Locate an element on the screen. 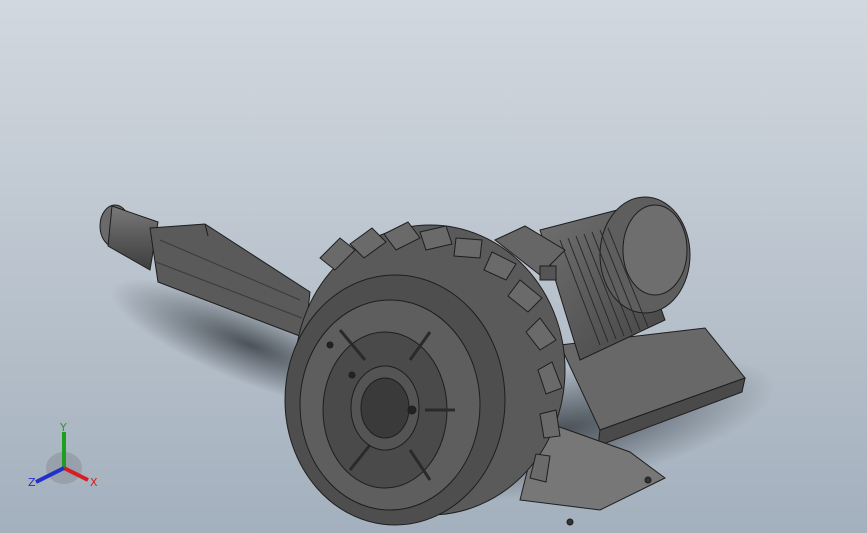  coordinate-triad: Y X Z is located at coordinates (63, 455).